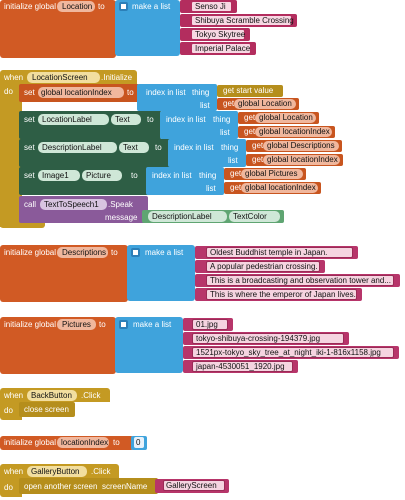 The image size is (405, 500). What do you see at coordinates (191, 485) in the screenshot?
I see `screen-name-value: GalleryScreen` at bounding box center [191, 485].